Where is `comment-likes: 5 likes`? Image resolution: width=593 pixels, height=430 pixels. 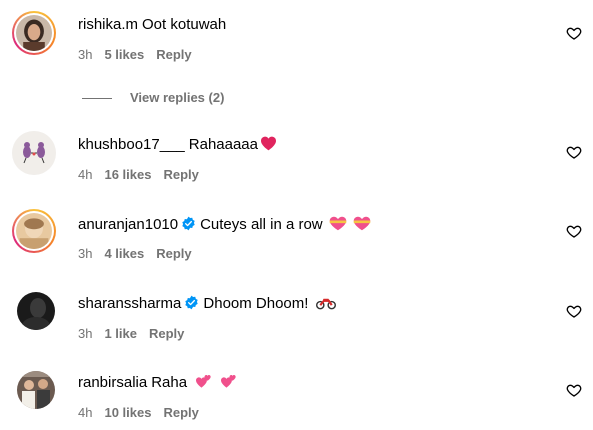 comment-likes: 5 likes is located at coordinates (124, 54).